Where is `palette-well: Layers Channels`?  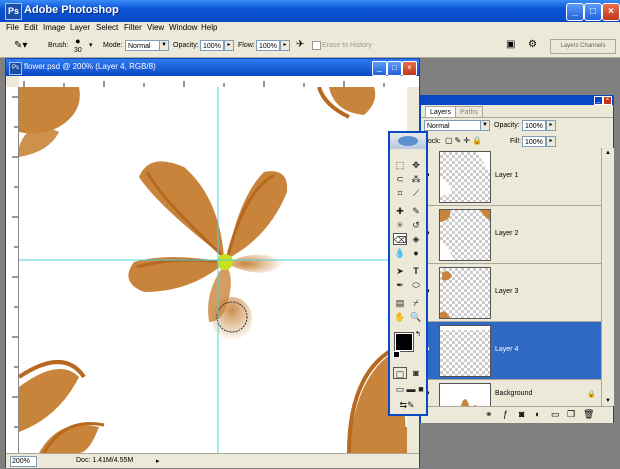
palette-well: Layers Channels is located at coordinates (583, 46).